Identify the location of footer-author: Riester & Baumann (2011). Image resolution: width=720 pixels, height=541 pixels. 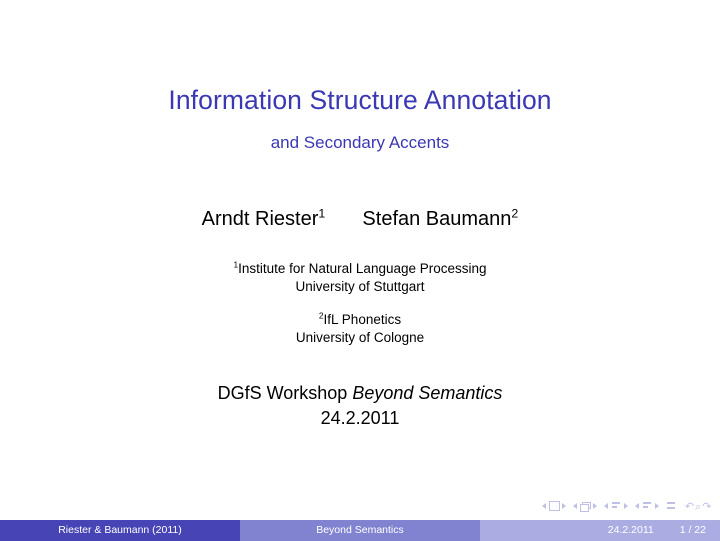
(120, 530).